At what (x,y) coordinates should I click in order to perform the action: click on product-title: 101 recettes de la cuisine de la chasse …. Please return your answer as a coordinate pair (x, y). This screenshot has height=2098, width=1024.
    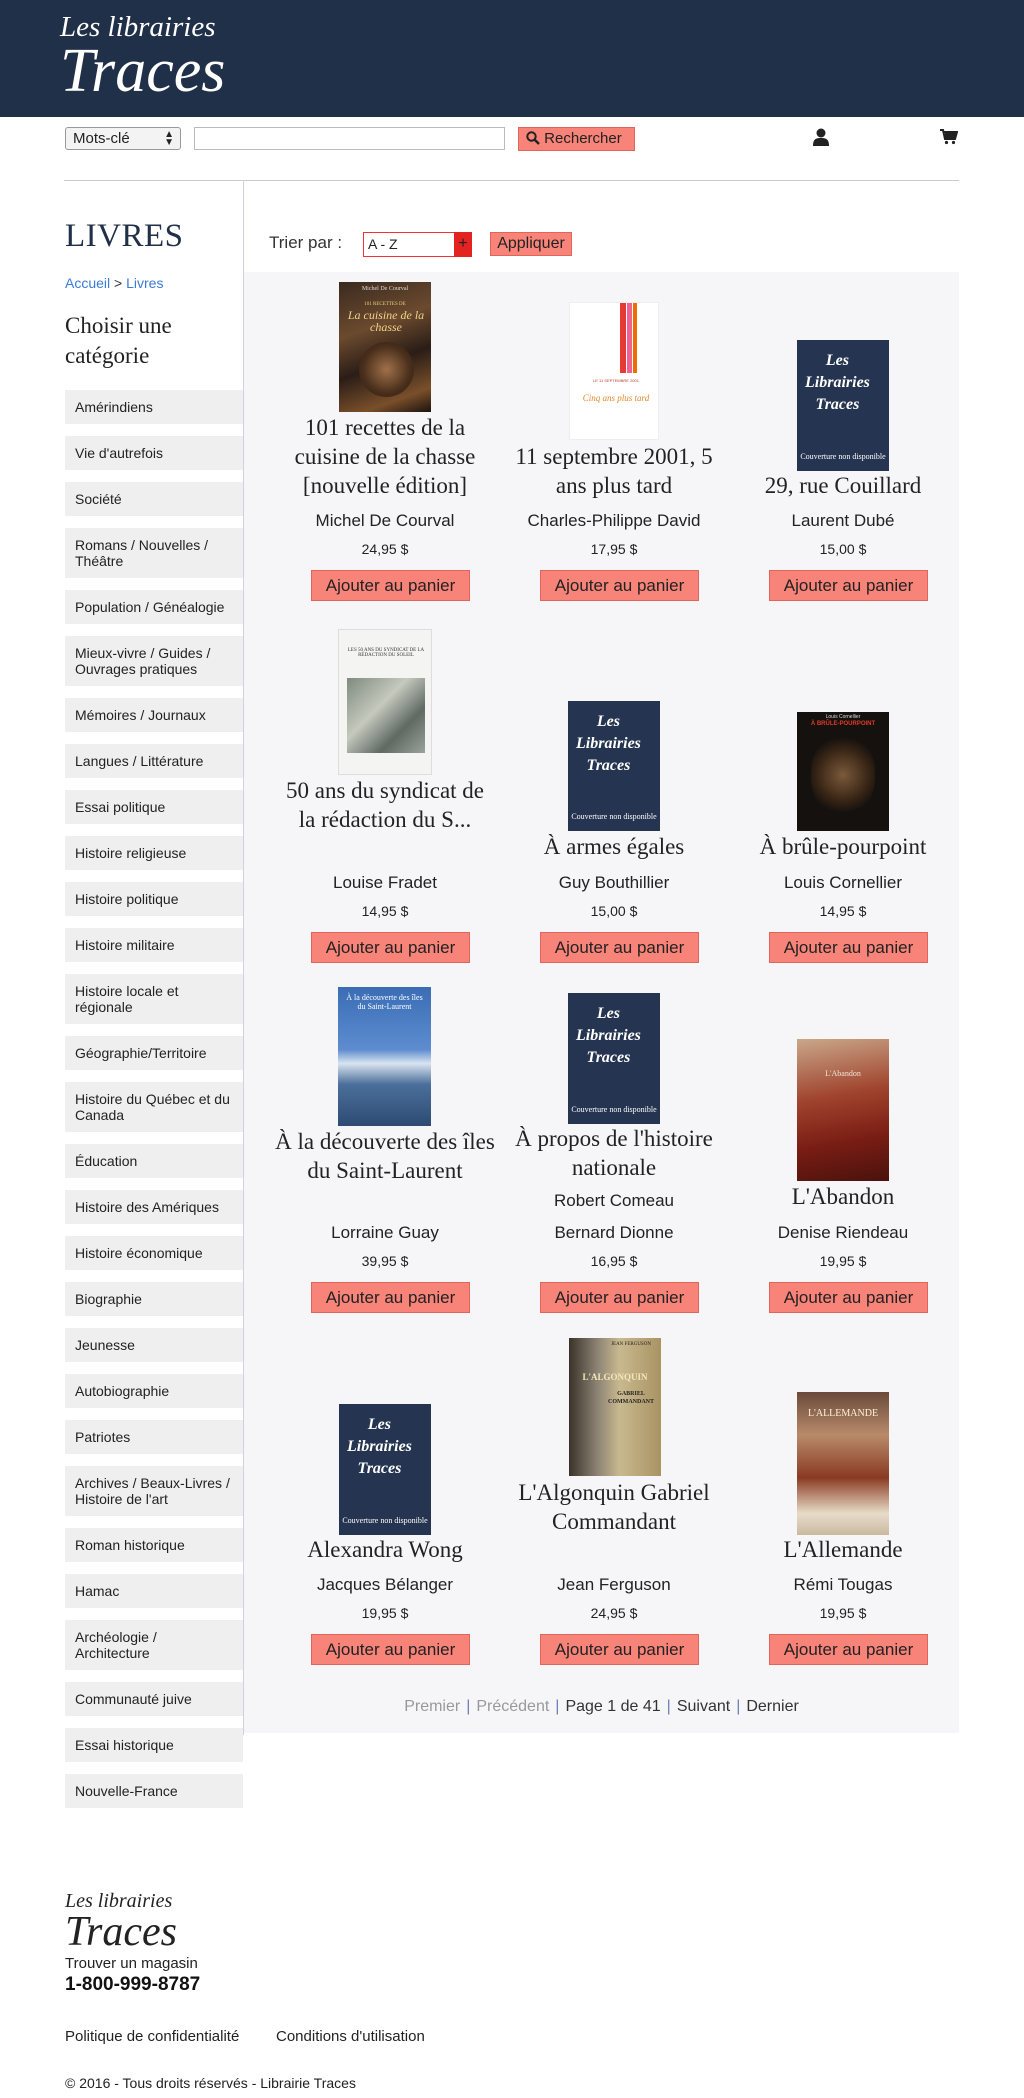
    Looking at the image, I should click on (385, 456).